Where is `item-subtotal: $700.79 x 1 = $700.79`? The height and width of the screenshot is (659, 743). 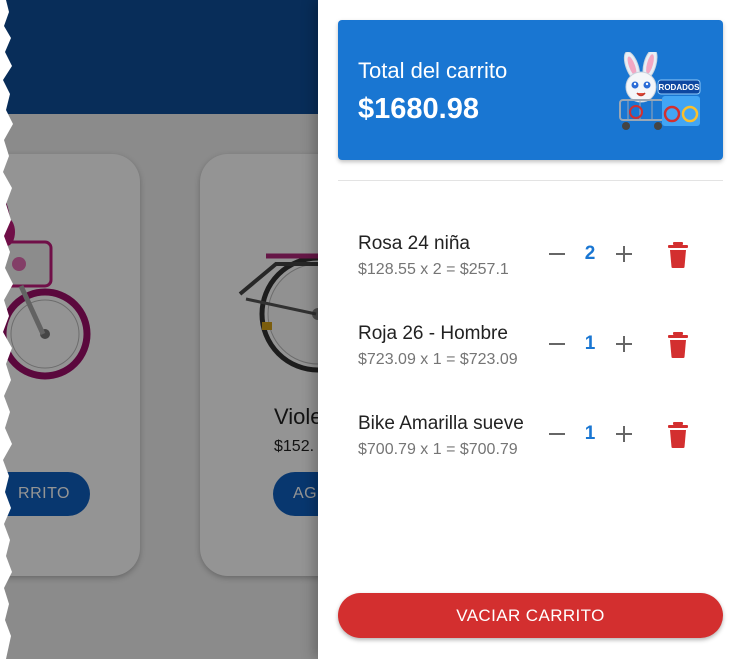
item-subtotal: $700.79 x 1 = $700.79 is located at coordinates (438, 449).